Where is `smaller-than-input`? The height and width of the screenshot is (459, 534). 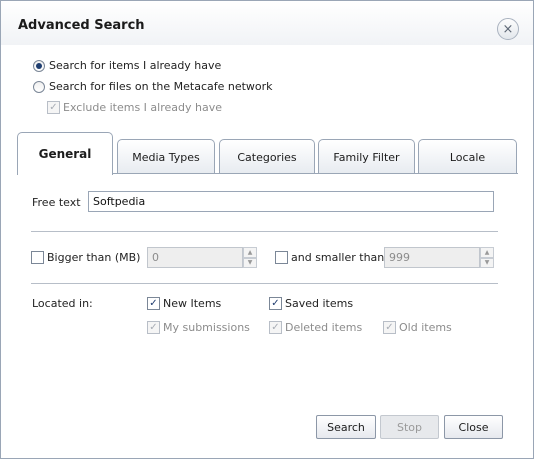 smaller-than-input is located at coordinates (432, 257).